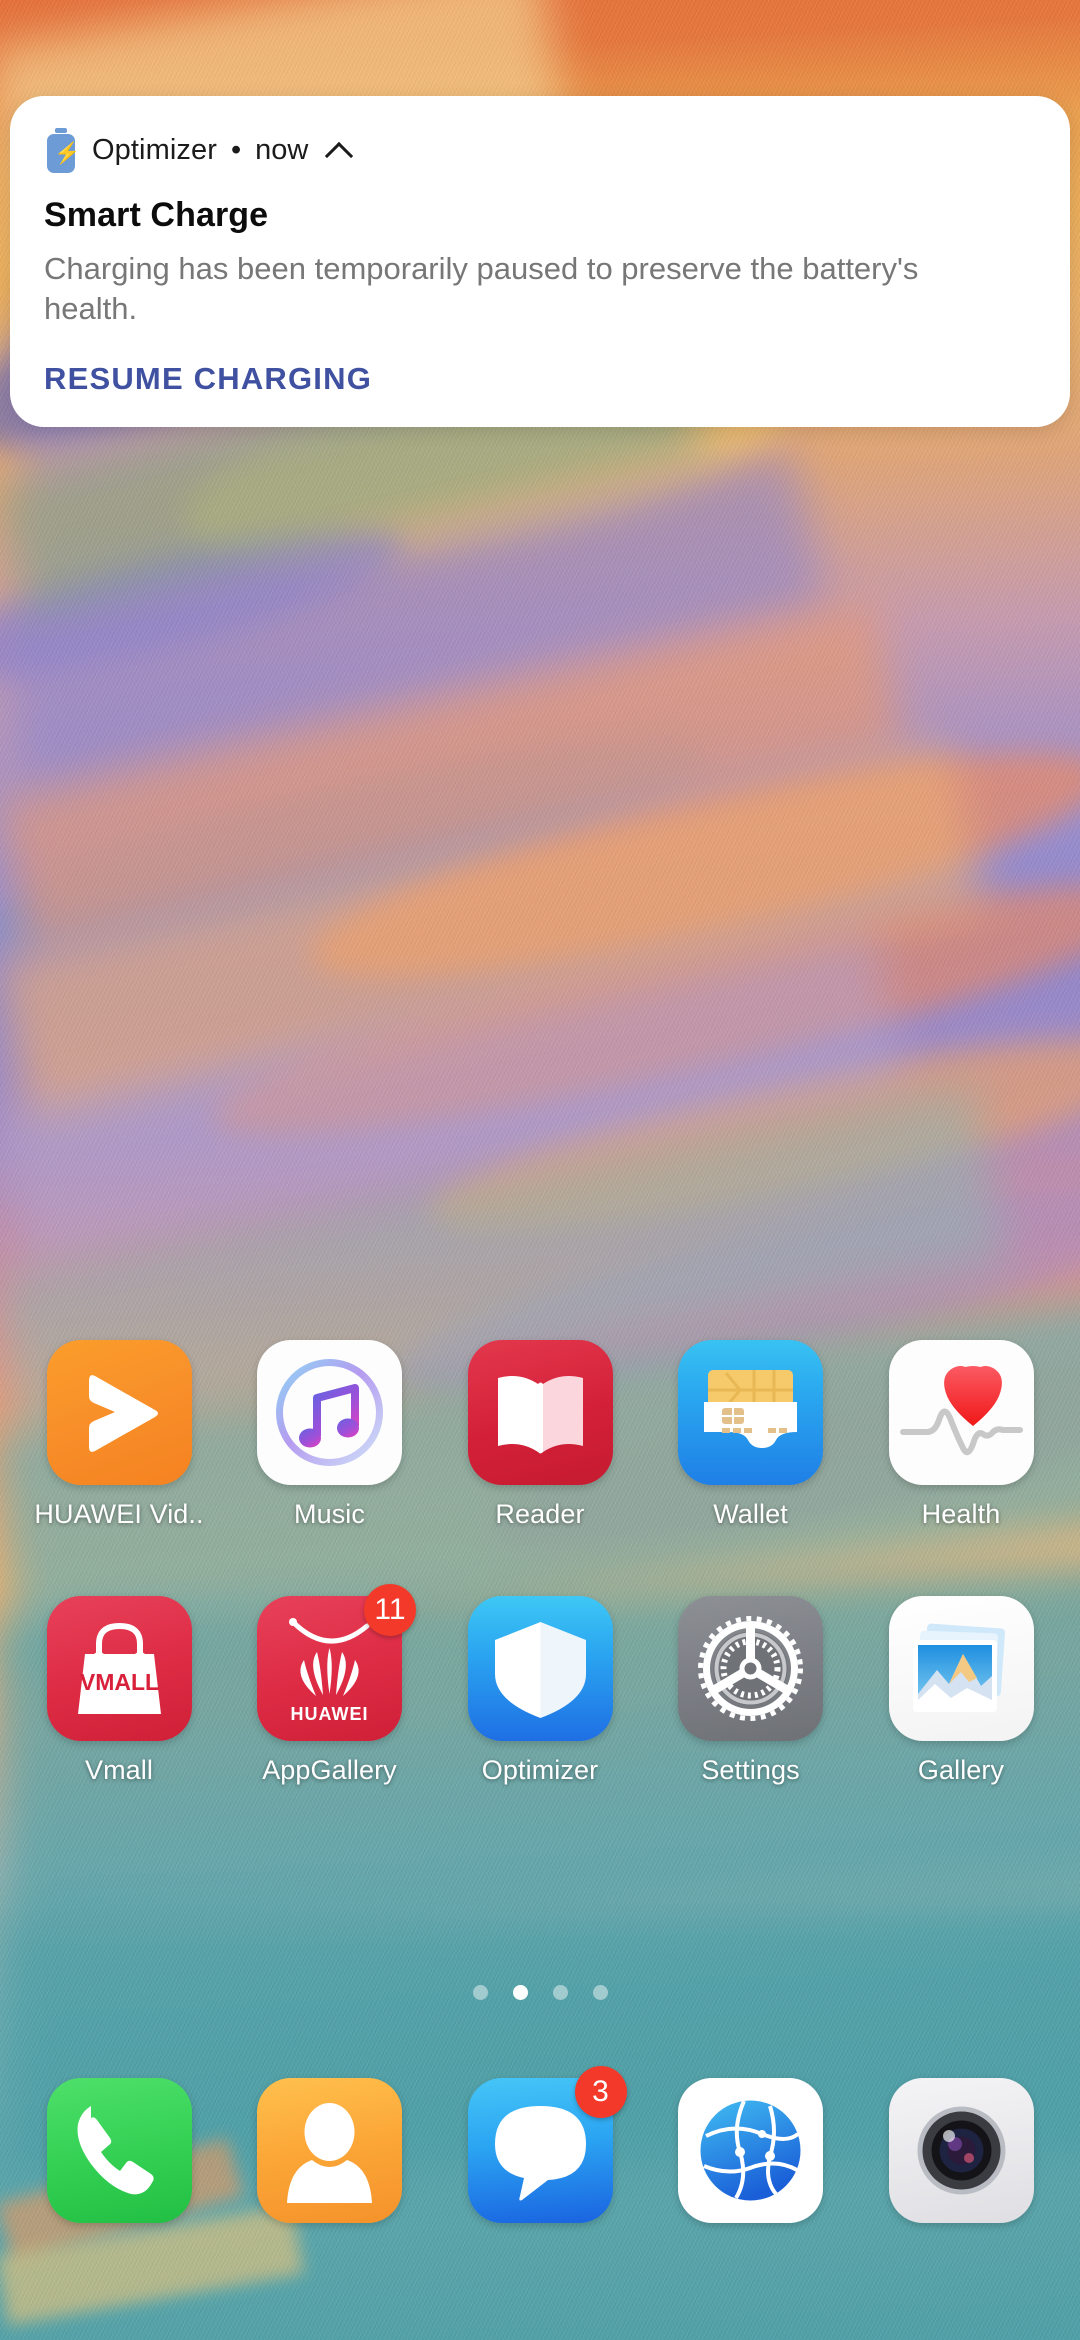 The width and height of the screenshot is (1080, 2340). I want to click on app-label: HUAWEI Vid.., so click(119, 1514).